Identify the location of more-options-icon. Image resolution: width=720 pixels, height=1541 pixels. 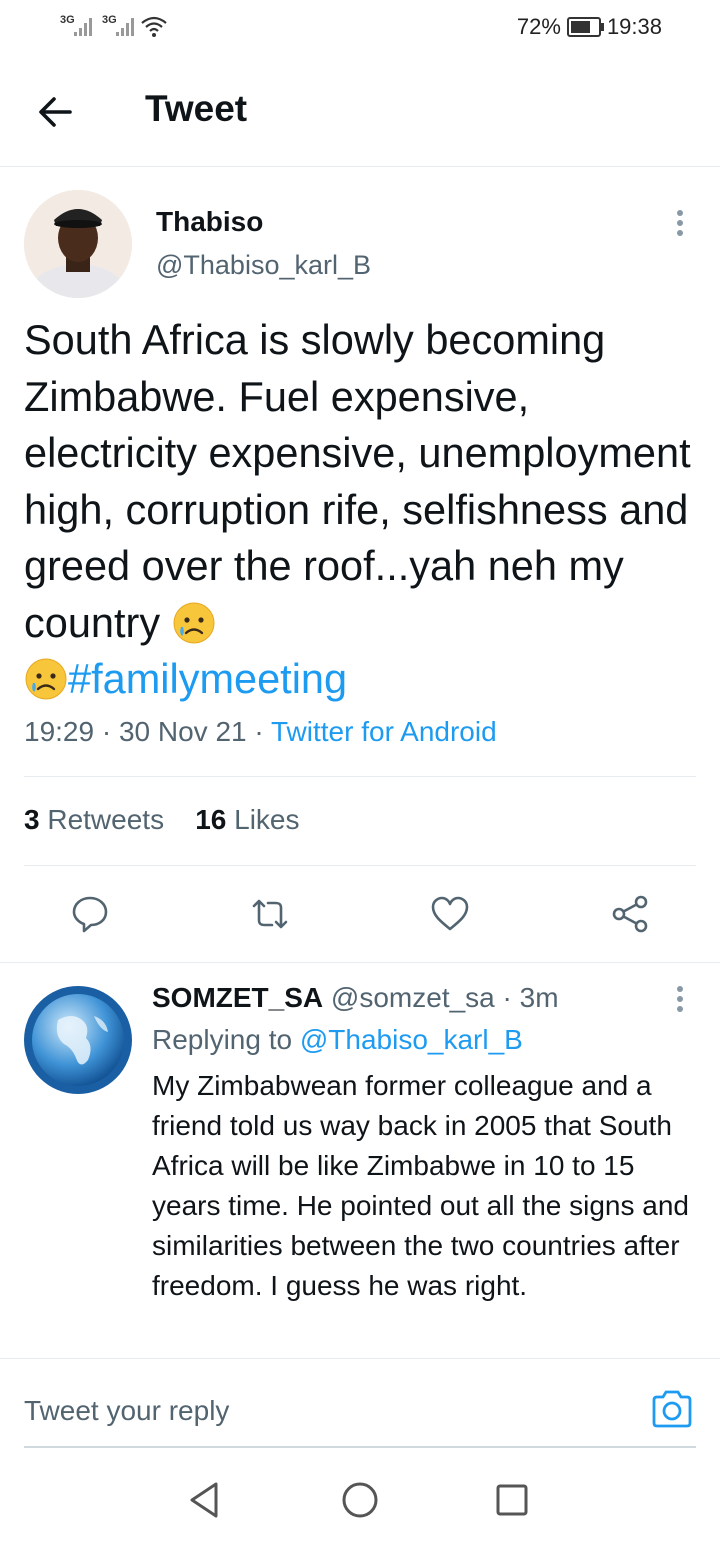
(680, 225).